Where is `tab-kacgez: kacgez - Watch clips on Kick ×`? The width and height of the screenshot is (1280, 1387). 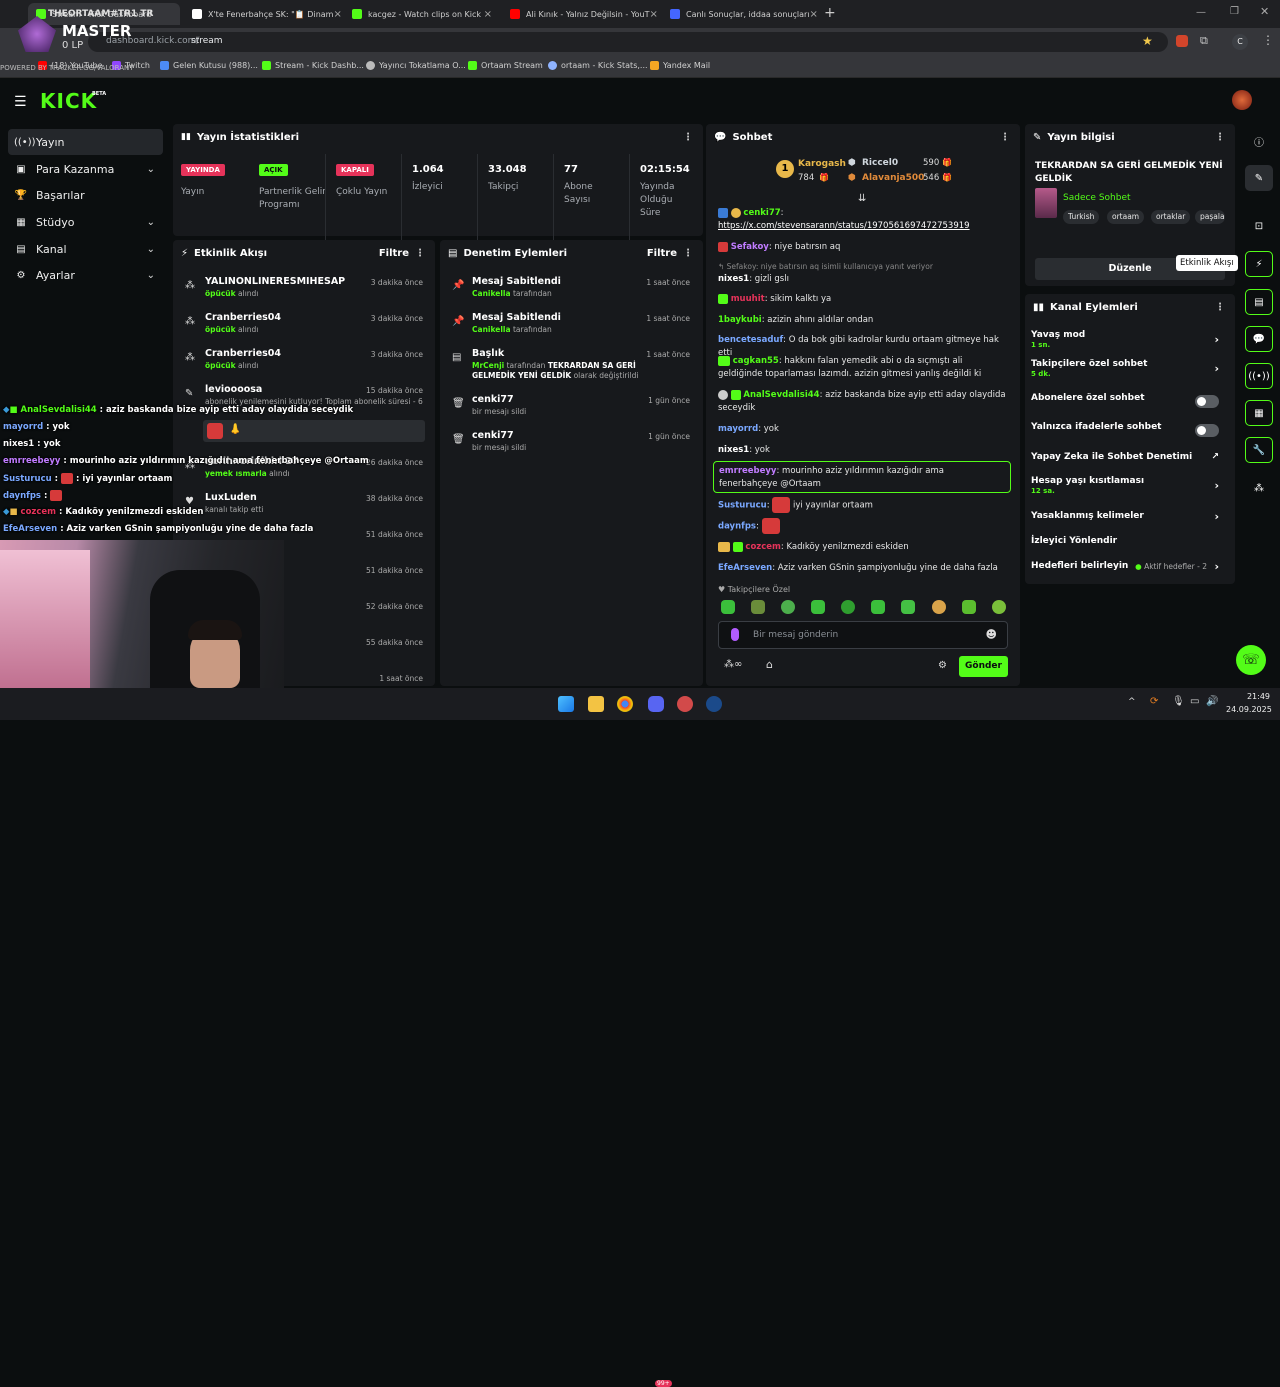 tab-kacgez: kacgez - Watch clips on Kick × is located at coordinates (422, 14).